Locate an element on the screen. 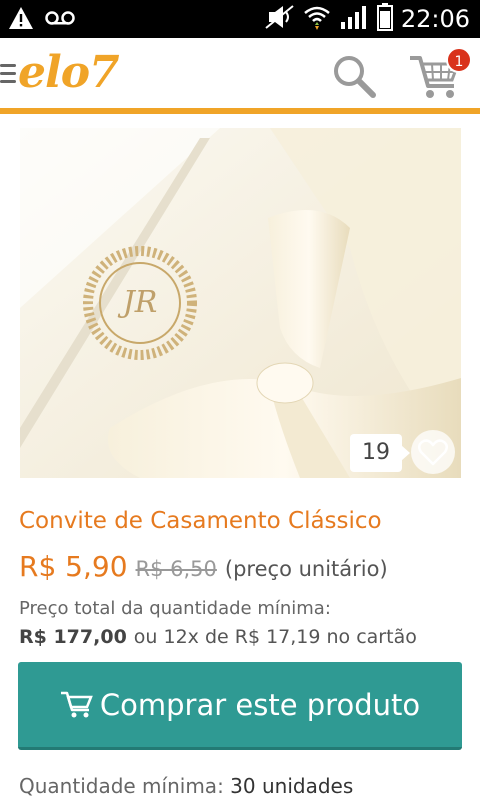 This screenshot has height=800, width=480. mute-icon is located at coordinates (280, 19).